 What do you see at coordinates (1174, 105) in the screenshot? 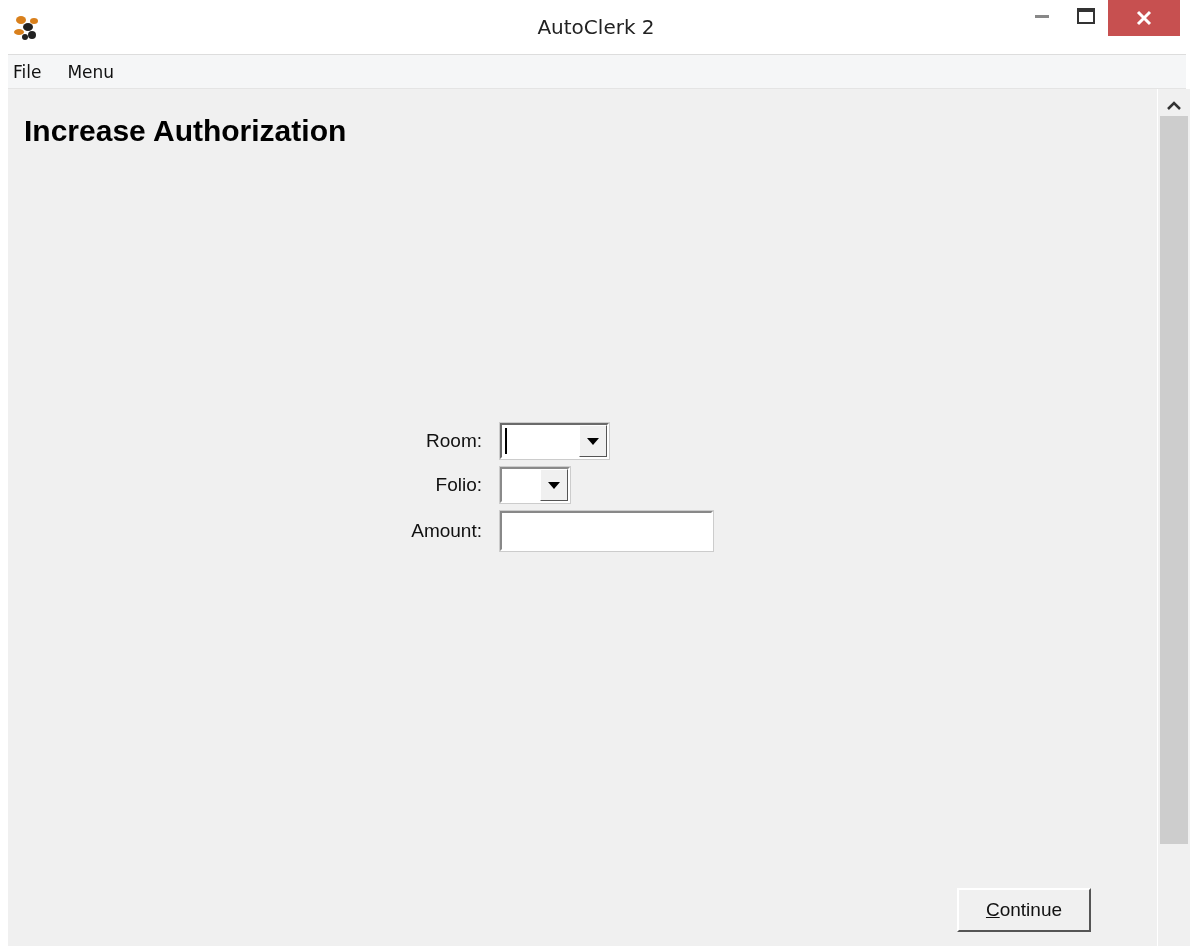
I see `scroll-up-icon` at bounding box center [1174, 105].